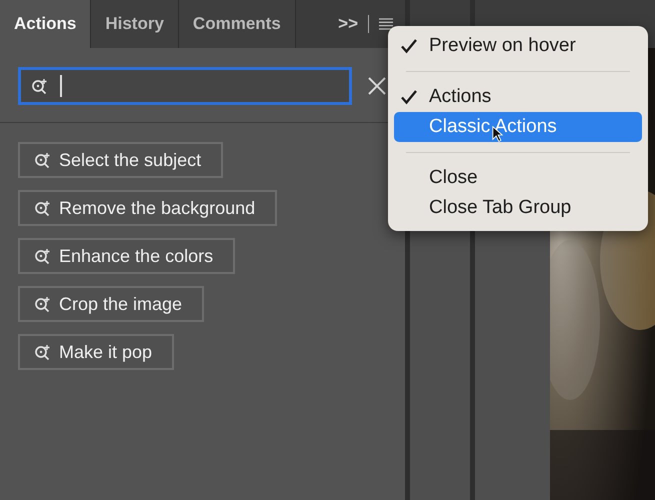 Image resolution: width=655 pixels, height=500 pixels. I want to click on panel-tab: Comments, so click(237, 24).